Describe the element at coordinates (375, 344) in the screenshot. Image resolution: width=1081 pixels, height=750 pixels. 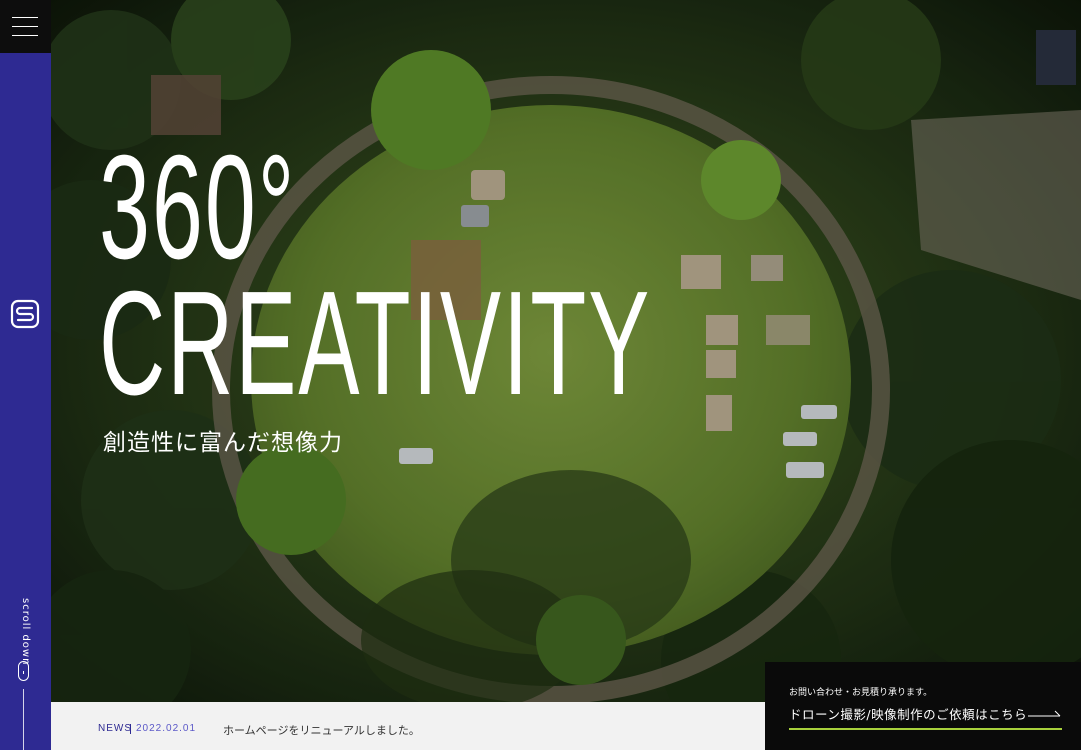
I see `hero-title-line2: CREATIVITY` at that location.